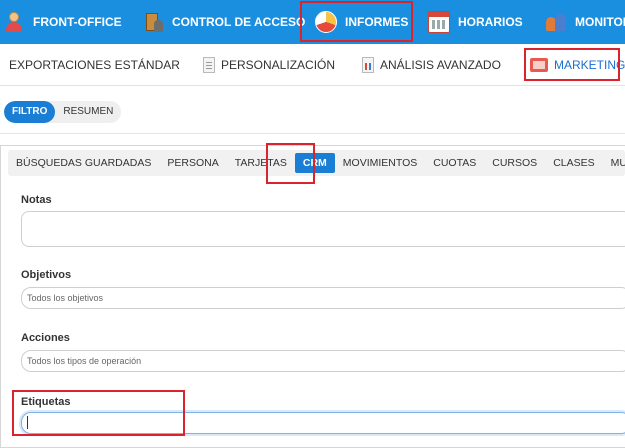 The width and height of the screenshot is (625, 448). Describe the element at coordinates (36, 200) in the screenshot. I see `notes-label: Notas` at that location.